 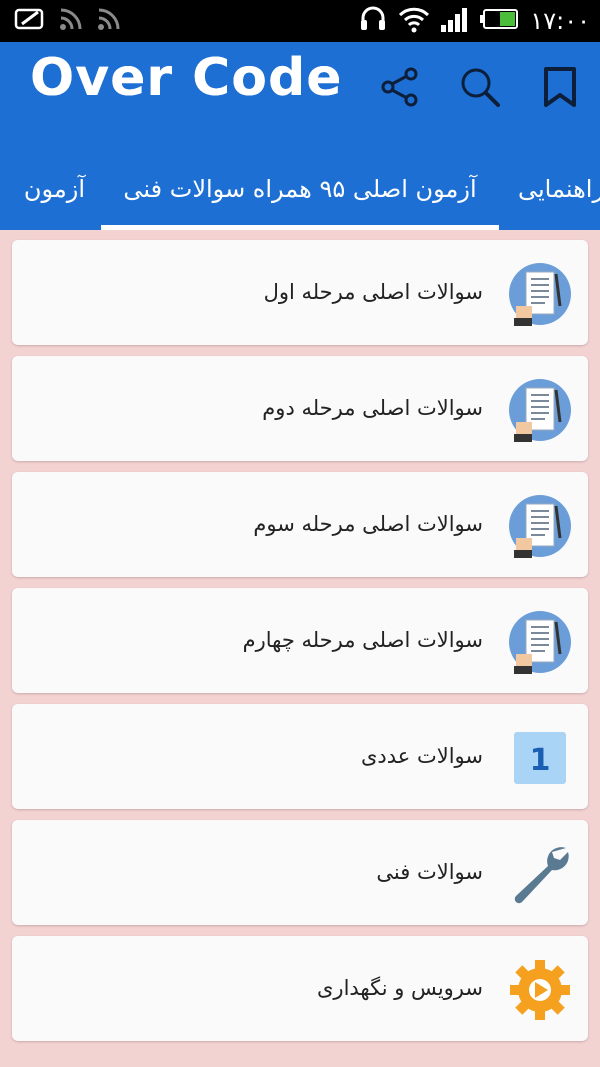 I want to click on list-item: سوالات اصلی مرحله دوم, so click(x=300, y=408).